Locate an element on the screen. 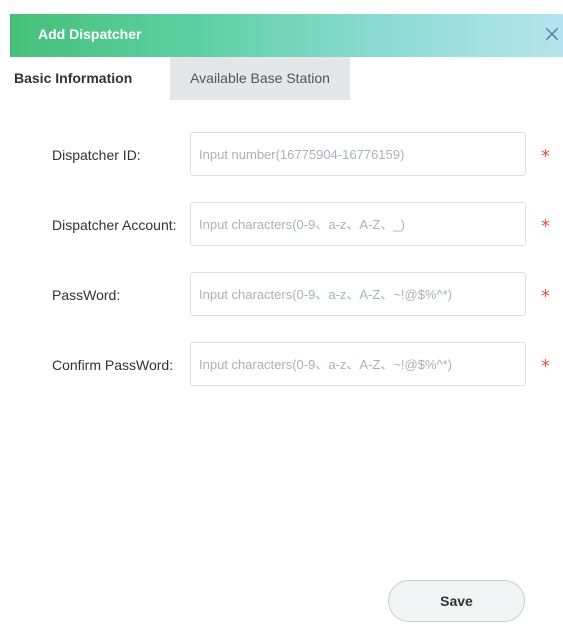  field-row-confirm-password: Confirm PassWord: * is located at coordinates (286, 365).